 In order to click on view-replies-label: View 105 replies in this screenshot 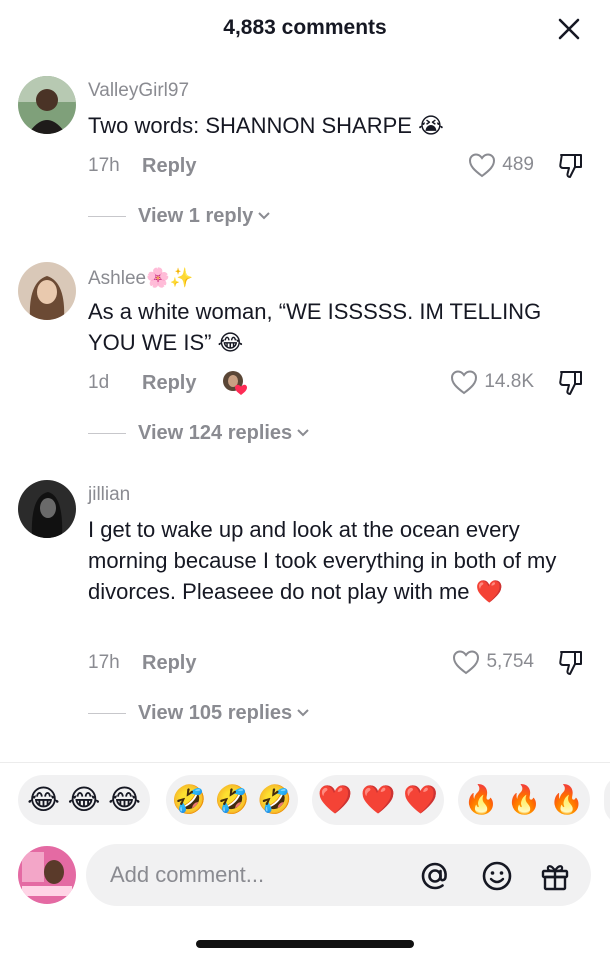, I will do `click(215, 713)`.